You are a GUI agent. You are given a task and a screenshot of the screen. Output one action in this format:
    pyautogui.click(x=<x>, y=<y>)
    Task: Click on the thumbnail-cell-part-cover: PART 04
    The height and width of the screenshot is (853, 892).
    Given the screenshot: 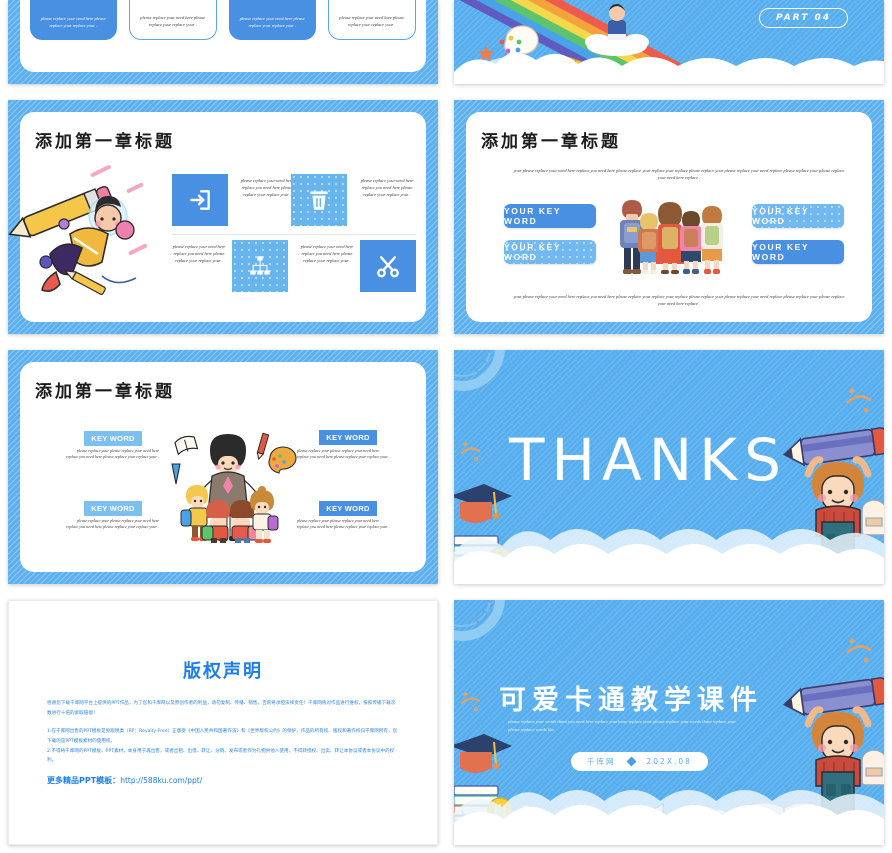 What is the action you would take?
    pyautogui.click(x=669, y=46)
    